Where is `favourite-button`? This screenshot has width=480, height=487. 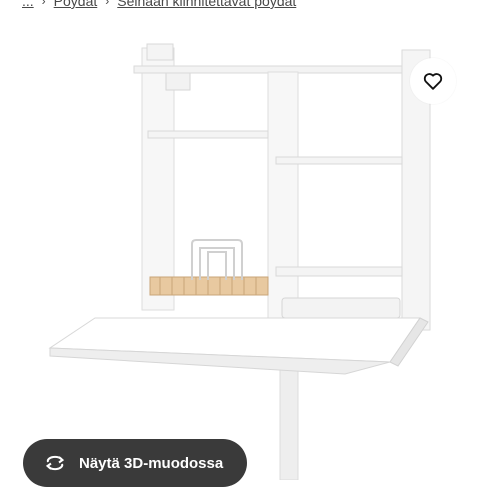
favourite-button is located at coordinates (433, 81).